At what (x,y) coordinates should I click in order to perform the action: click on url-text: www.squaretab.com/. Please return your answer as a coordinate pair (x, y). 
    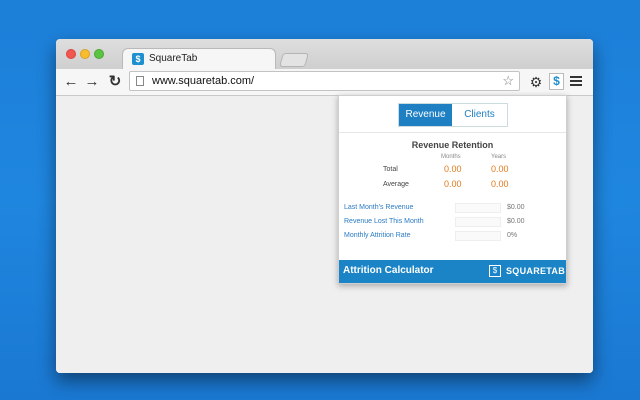
    Looking at the image, I should click on (203, 81).